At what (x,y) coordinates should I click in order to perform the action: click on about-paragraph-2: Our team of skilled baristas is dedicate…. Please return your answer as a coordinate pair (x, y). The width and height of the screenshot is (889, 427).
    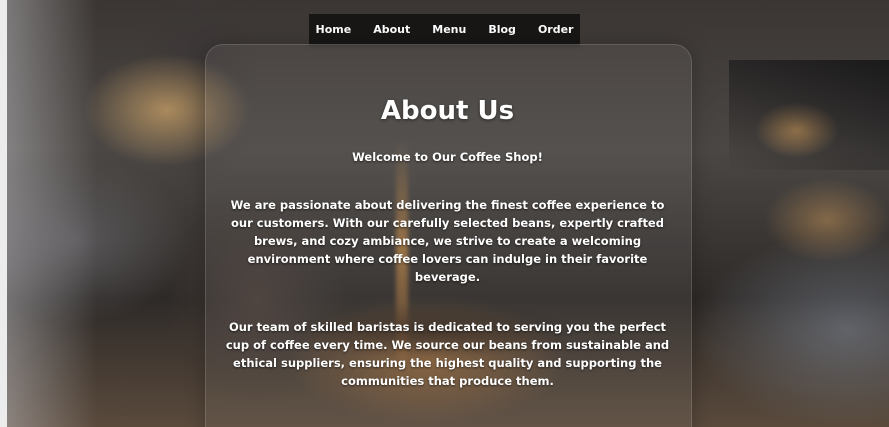
    Looking at the image, I should click on (447, 354).